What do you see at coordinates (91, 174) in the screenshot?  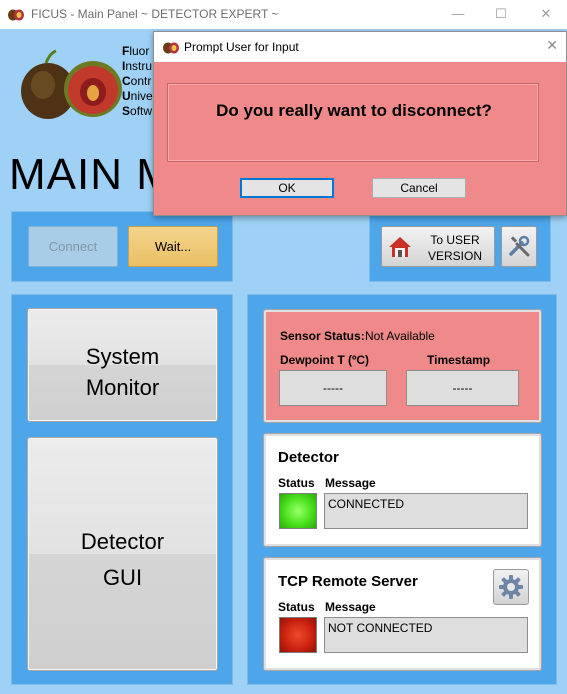 I see `page-title: MAIN M` at bounding box center [91, 174].